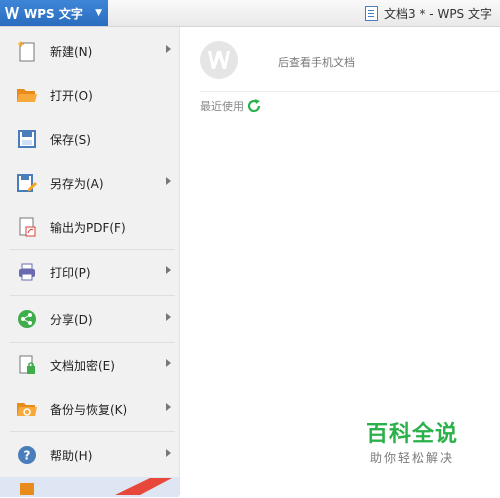  Describe the element at coordinates (27, 272) in the screenshot. I see `print-icon` at that location.